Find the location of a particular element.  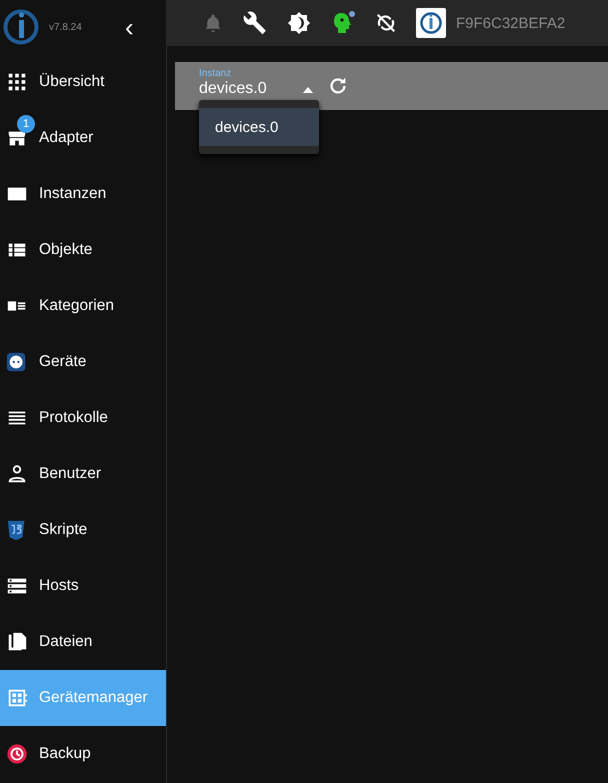

version-label: v7.8.24 is located at coordinates (66, 27).